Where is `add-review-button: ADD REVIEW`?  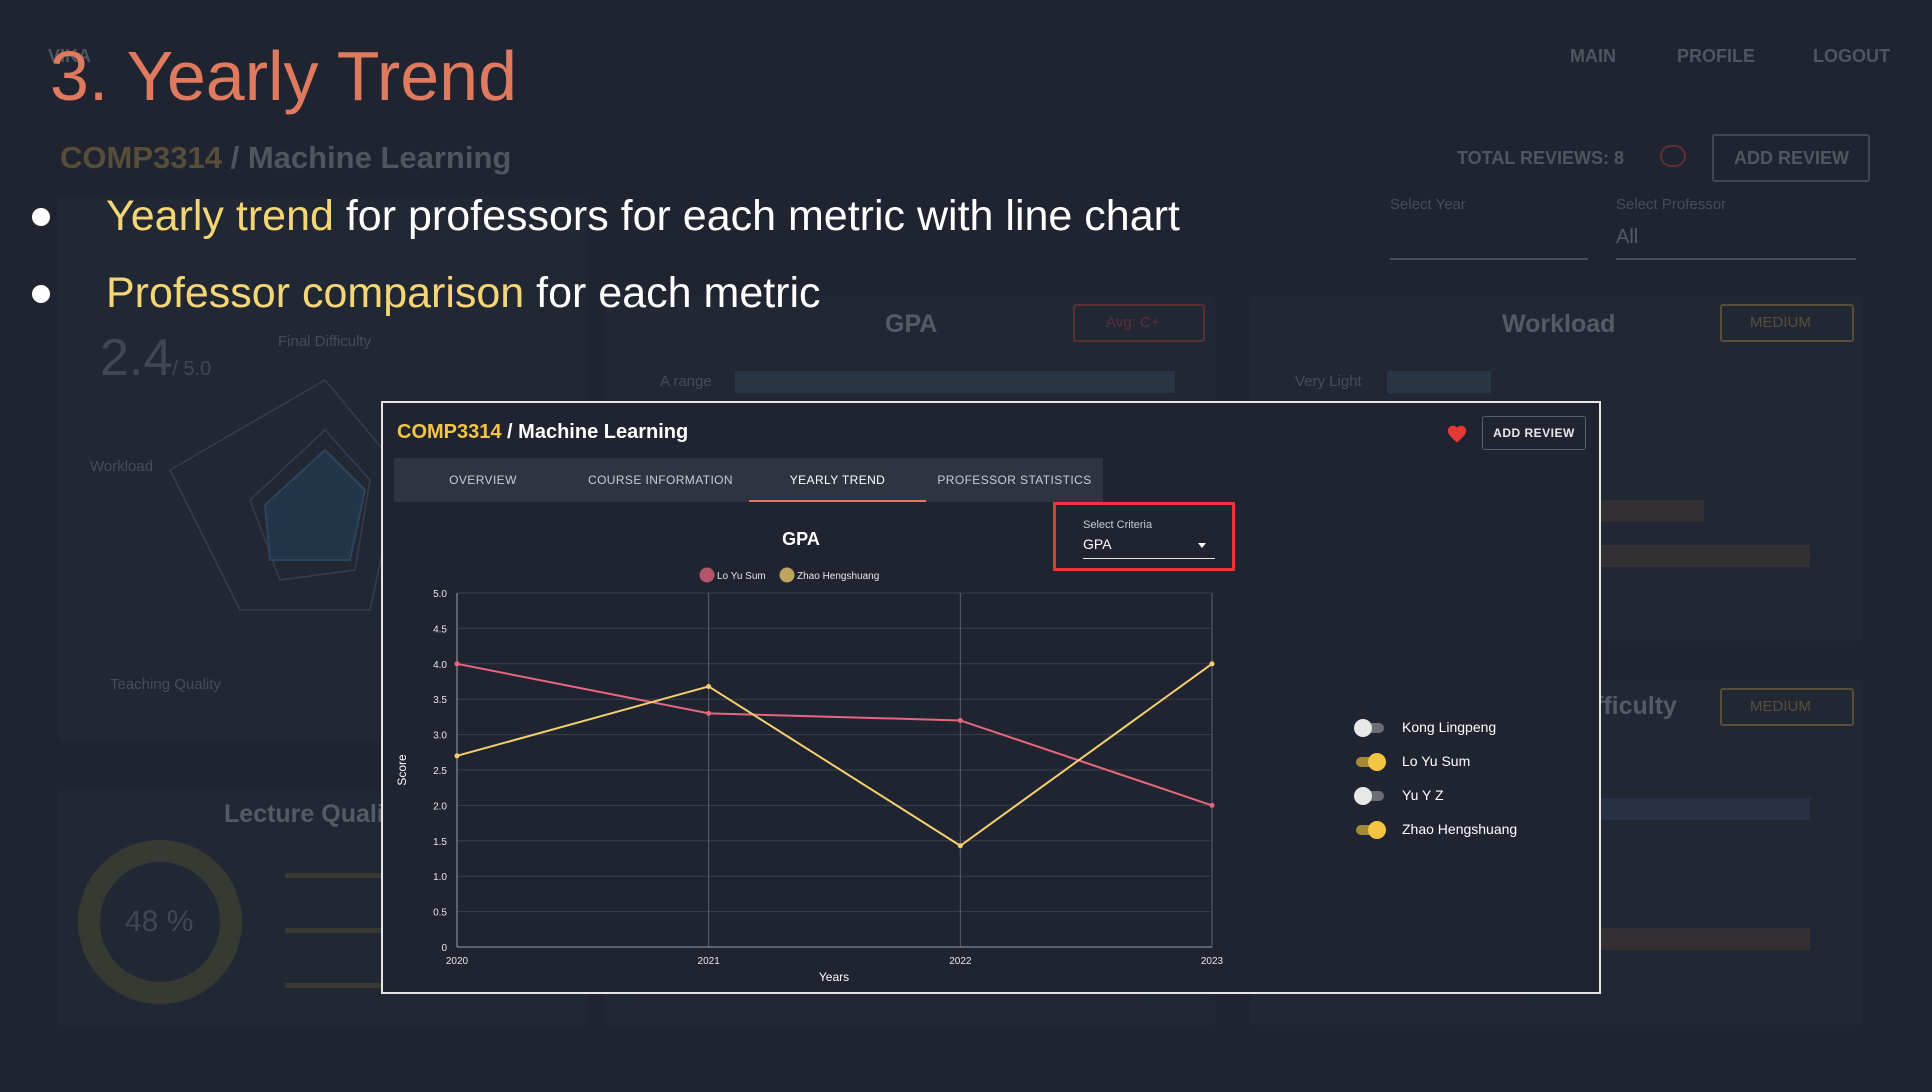 add-review-button: ADD REVIEW is located at coordinates (1534, 433).